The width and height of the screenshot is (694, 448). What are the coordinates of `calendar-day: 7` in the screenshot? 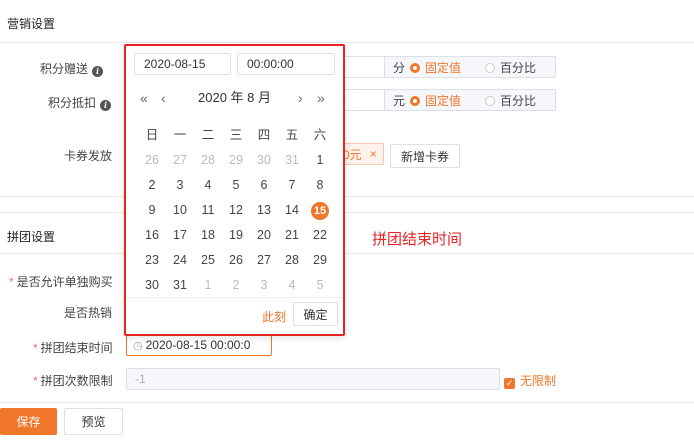 It's located at (292, 185).